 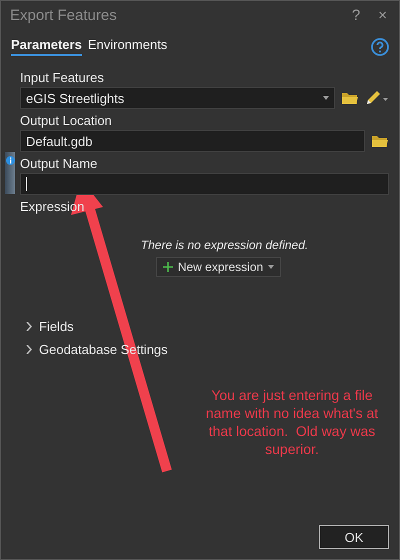 I want to click on tab: Parameters, so click(x=46, y=46).